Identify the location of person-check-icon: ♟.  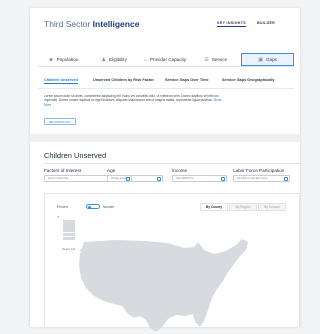
(103, 59).